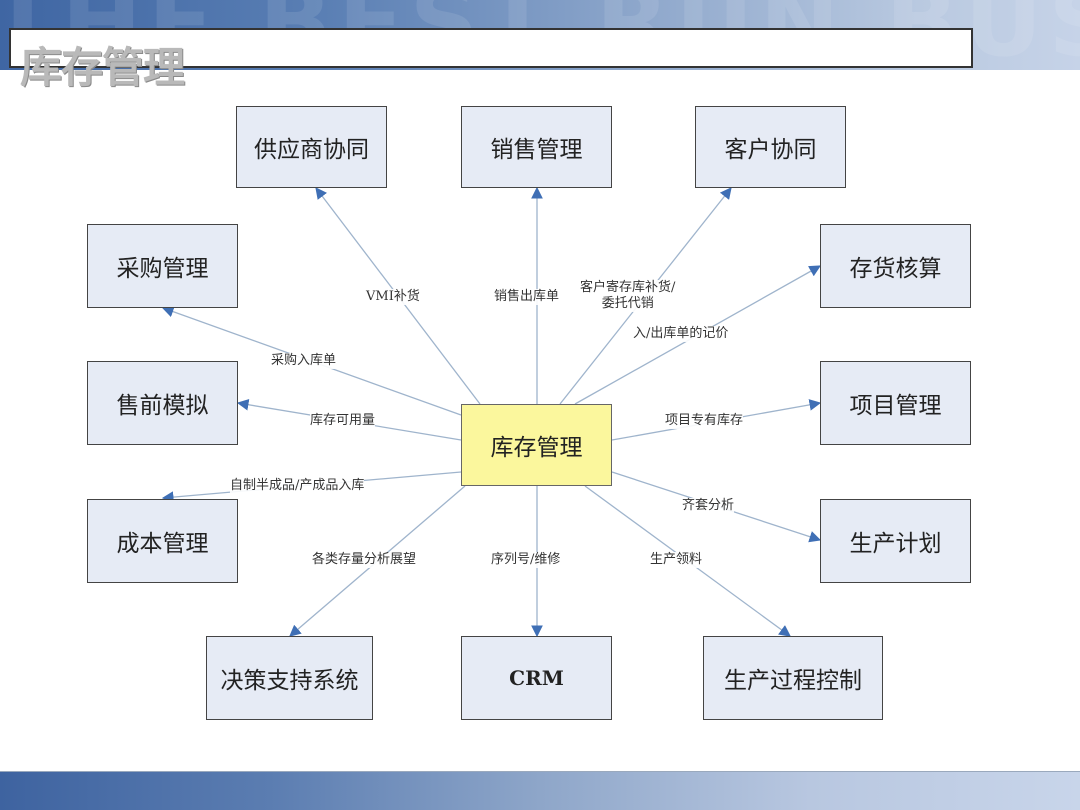  I want to click on edge-label-stock-analysis: 各类存量分析展望, so click(364, 560).